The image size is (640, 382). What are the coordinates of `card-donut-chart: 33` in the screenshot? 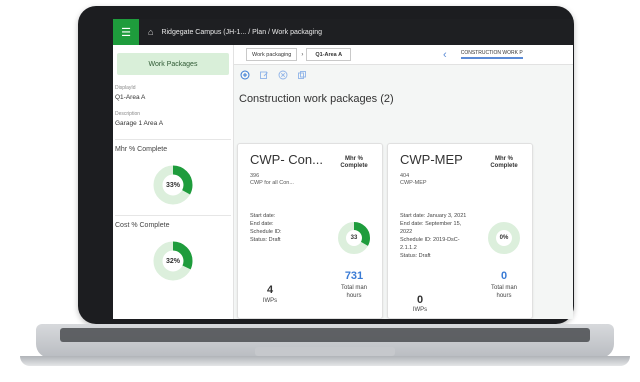 It's located at (354, 238).